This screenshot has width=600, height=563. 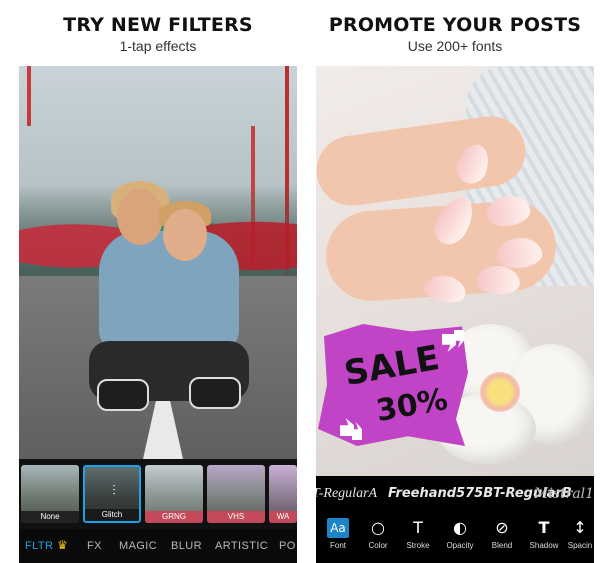 What do you see at coordinates (158, 25) in the screenshot?
I see `filters-title: TRY NEW FILTERS` at bounding box center [158, 25].